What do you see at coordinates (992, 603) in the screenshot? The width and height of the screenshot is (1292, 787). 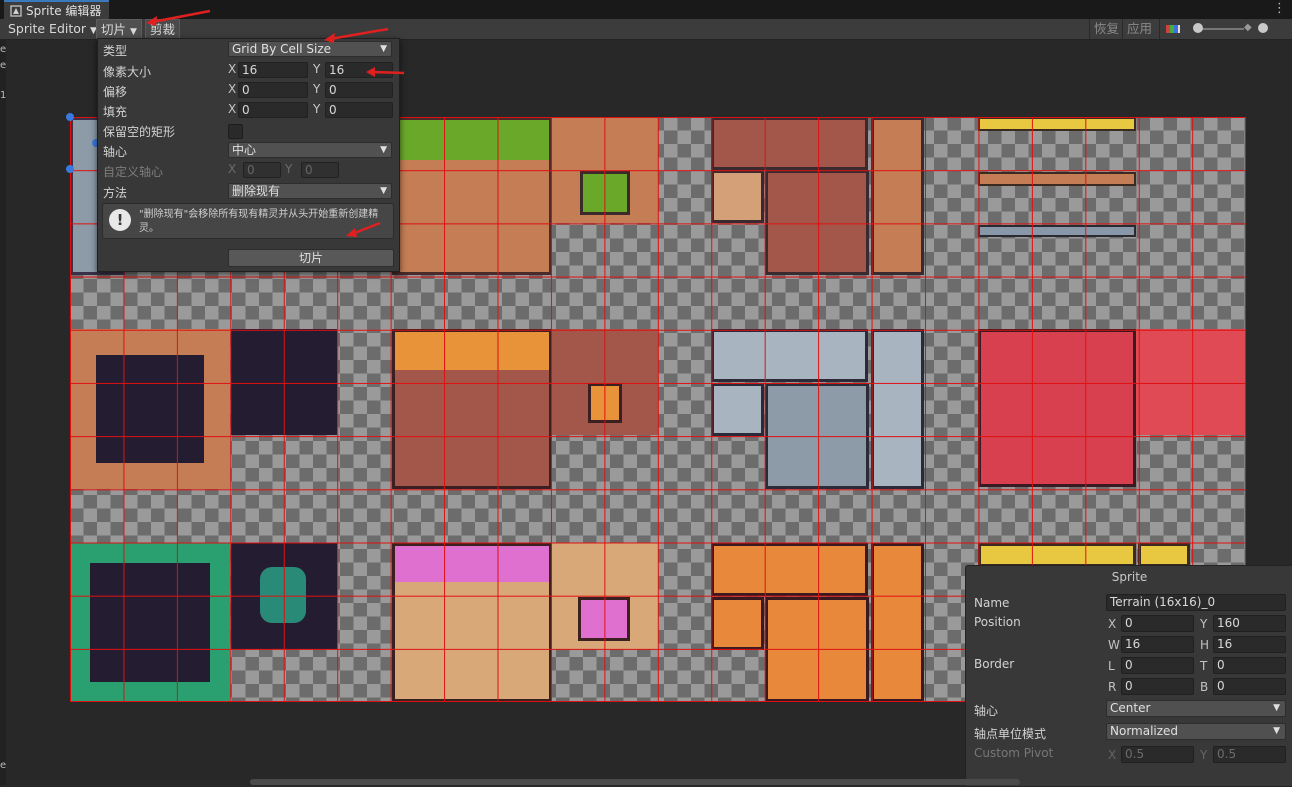 I see `name-label: Name` at bounding box center [992, 603].